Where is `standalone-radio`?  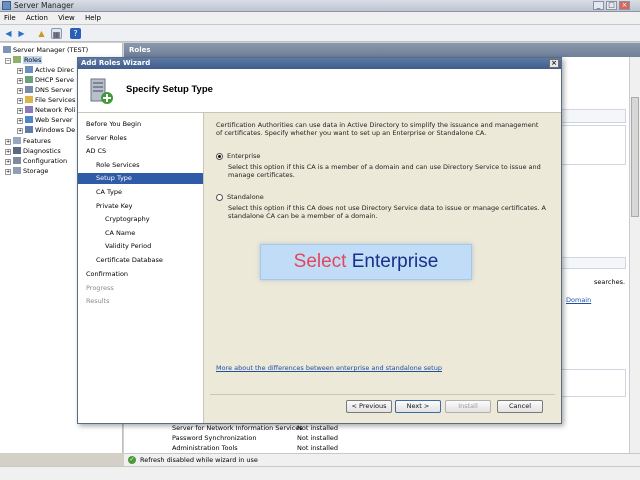
standalone-radio is located at coordinates (219, 197).